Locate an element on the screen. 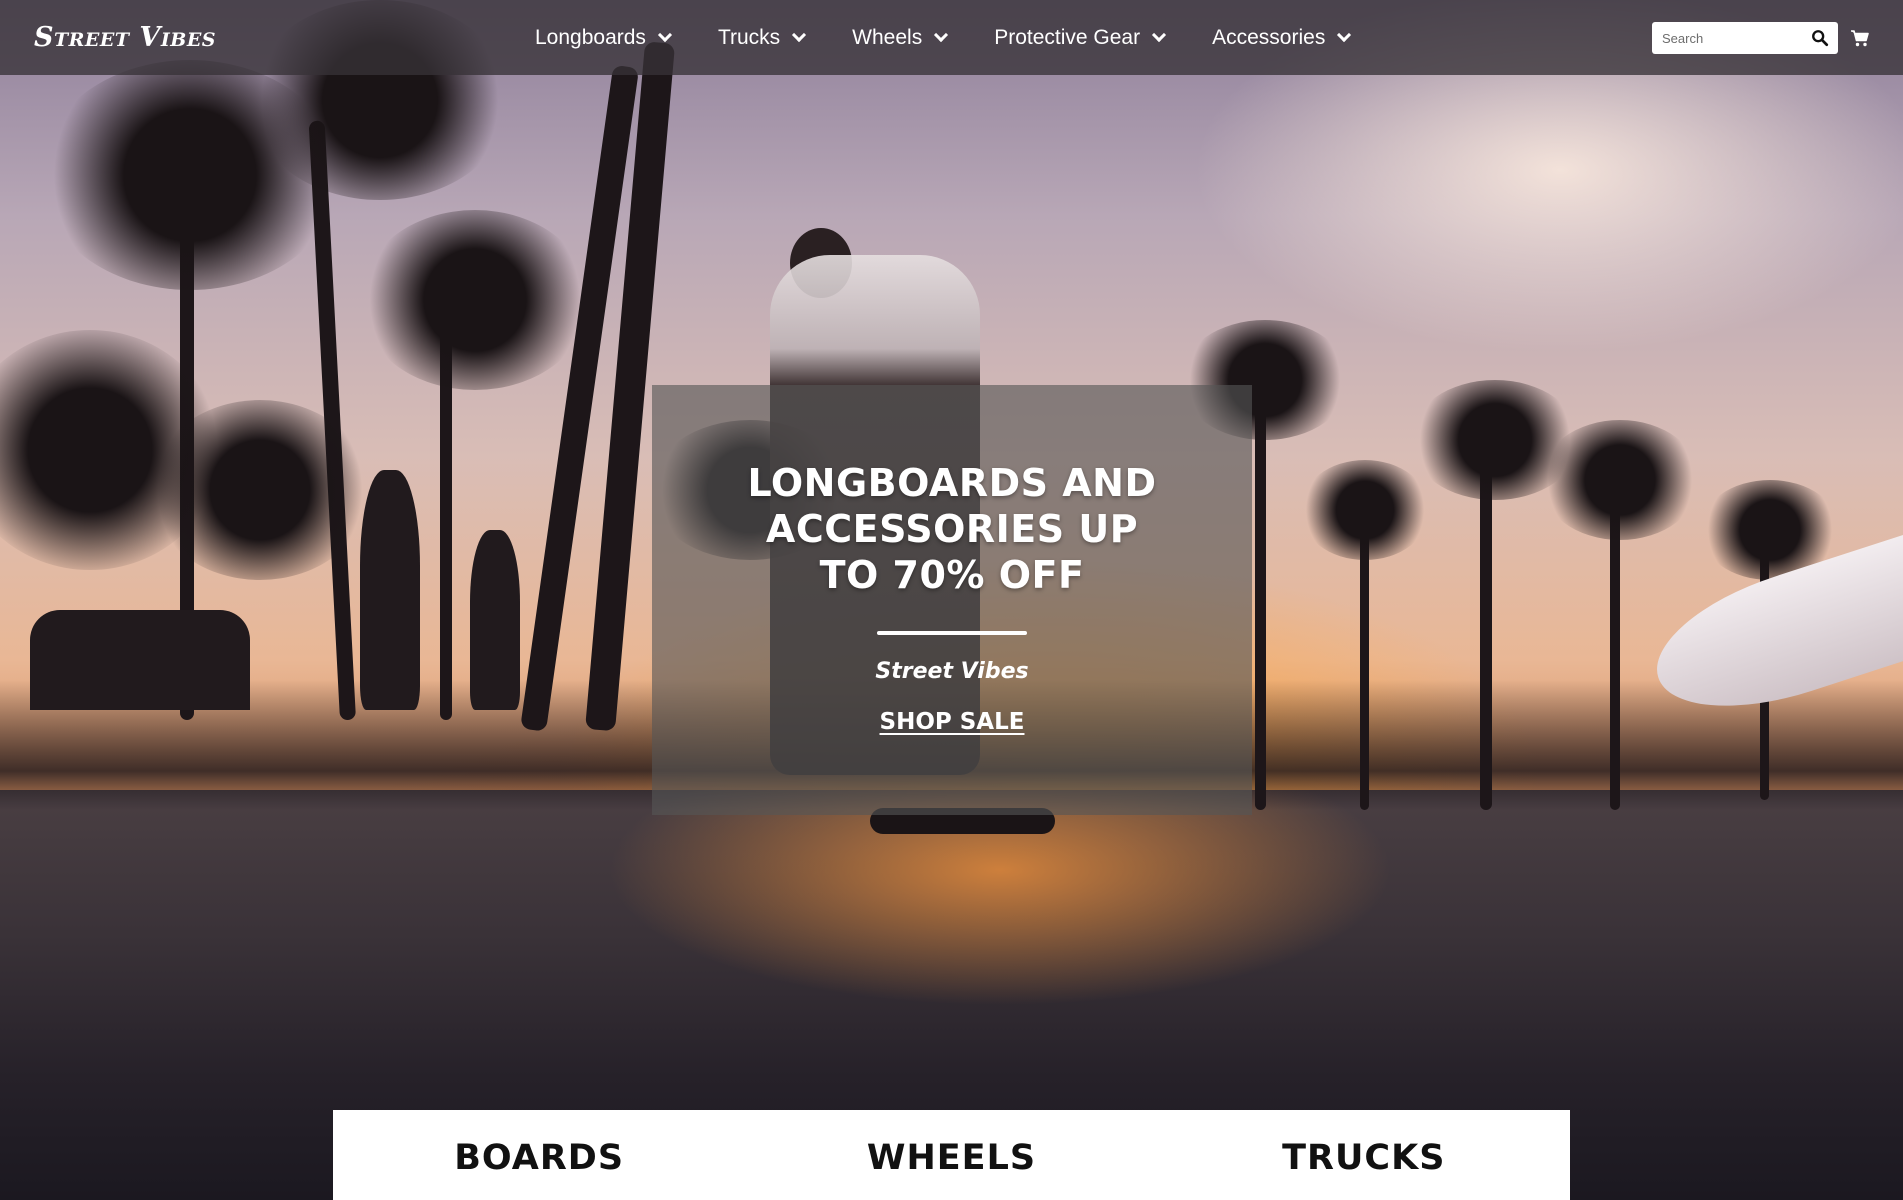 The image size is (1903, 1200). category-strip: BOARDS WHEELS TRUCKS is located at coordinates (951, 1155).